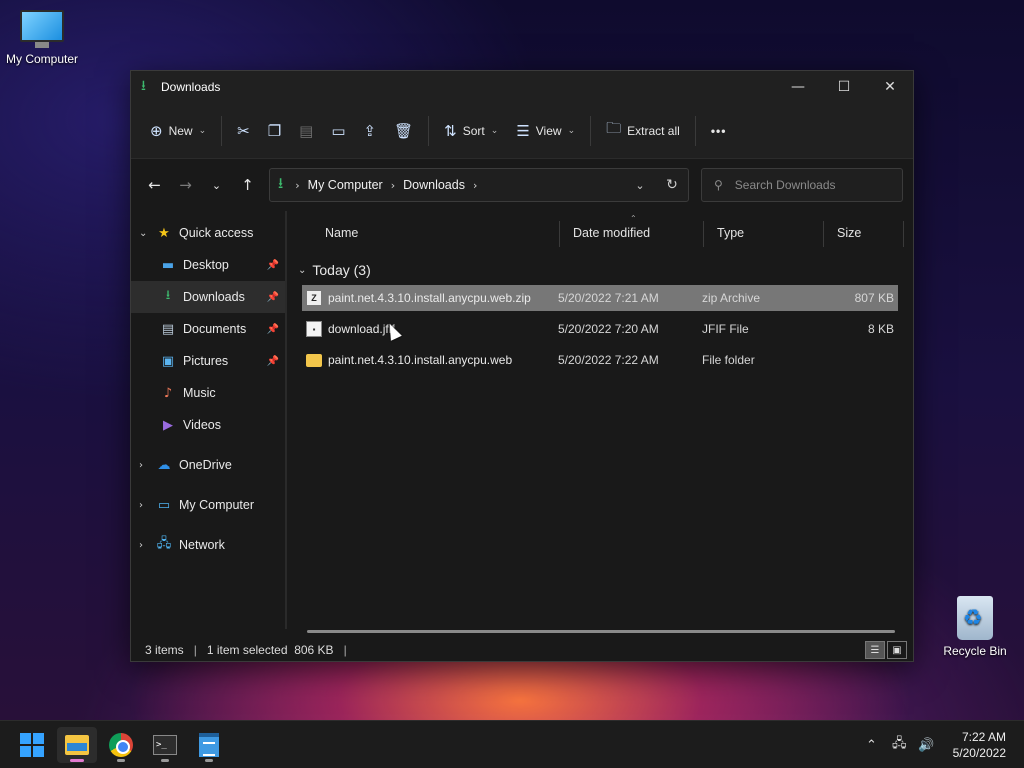 The width and height of the screenshot is (1024, 768). I want to click on recent-locations-button: ⌄, so click(216, 185).